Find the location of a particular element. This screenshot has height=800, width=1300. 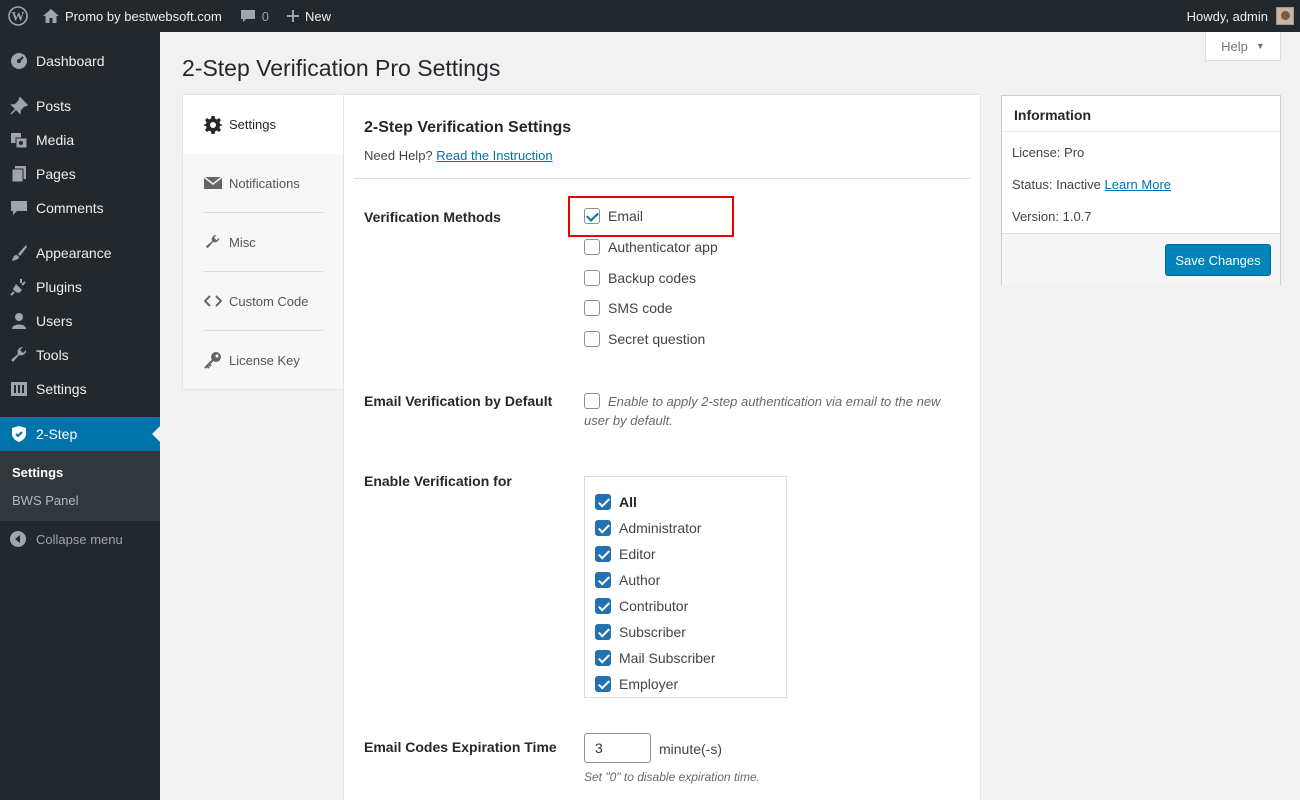

sidebar-item-label: Settings is located at coordinates (61, 389).